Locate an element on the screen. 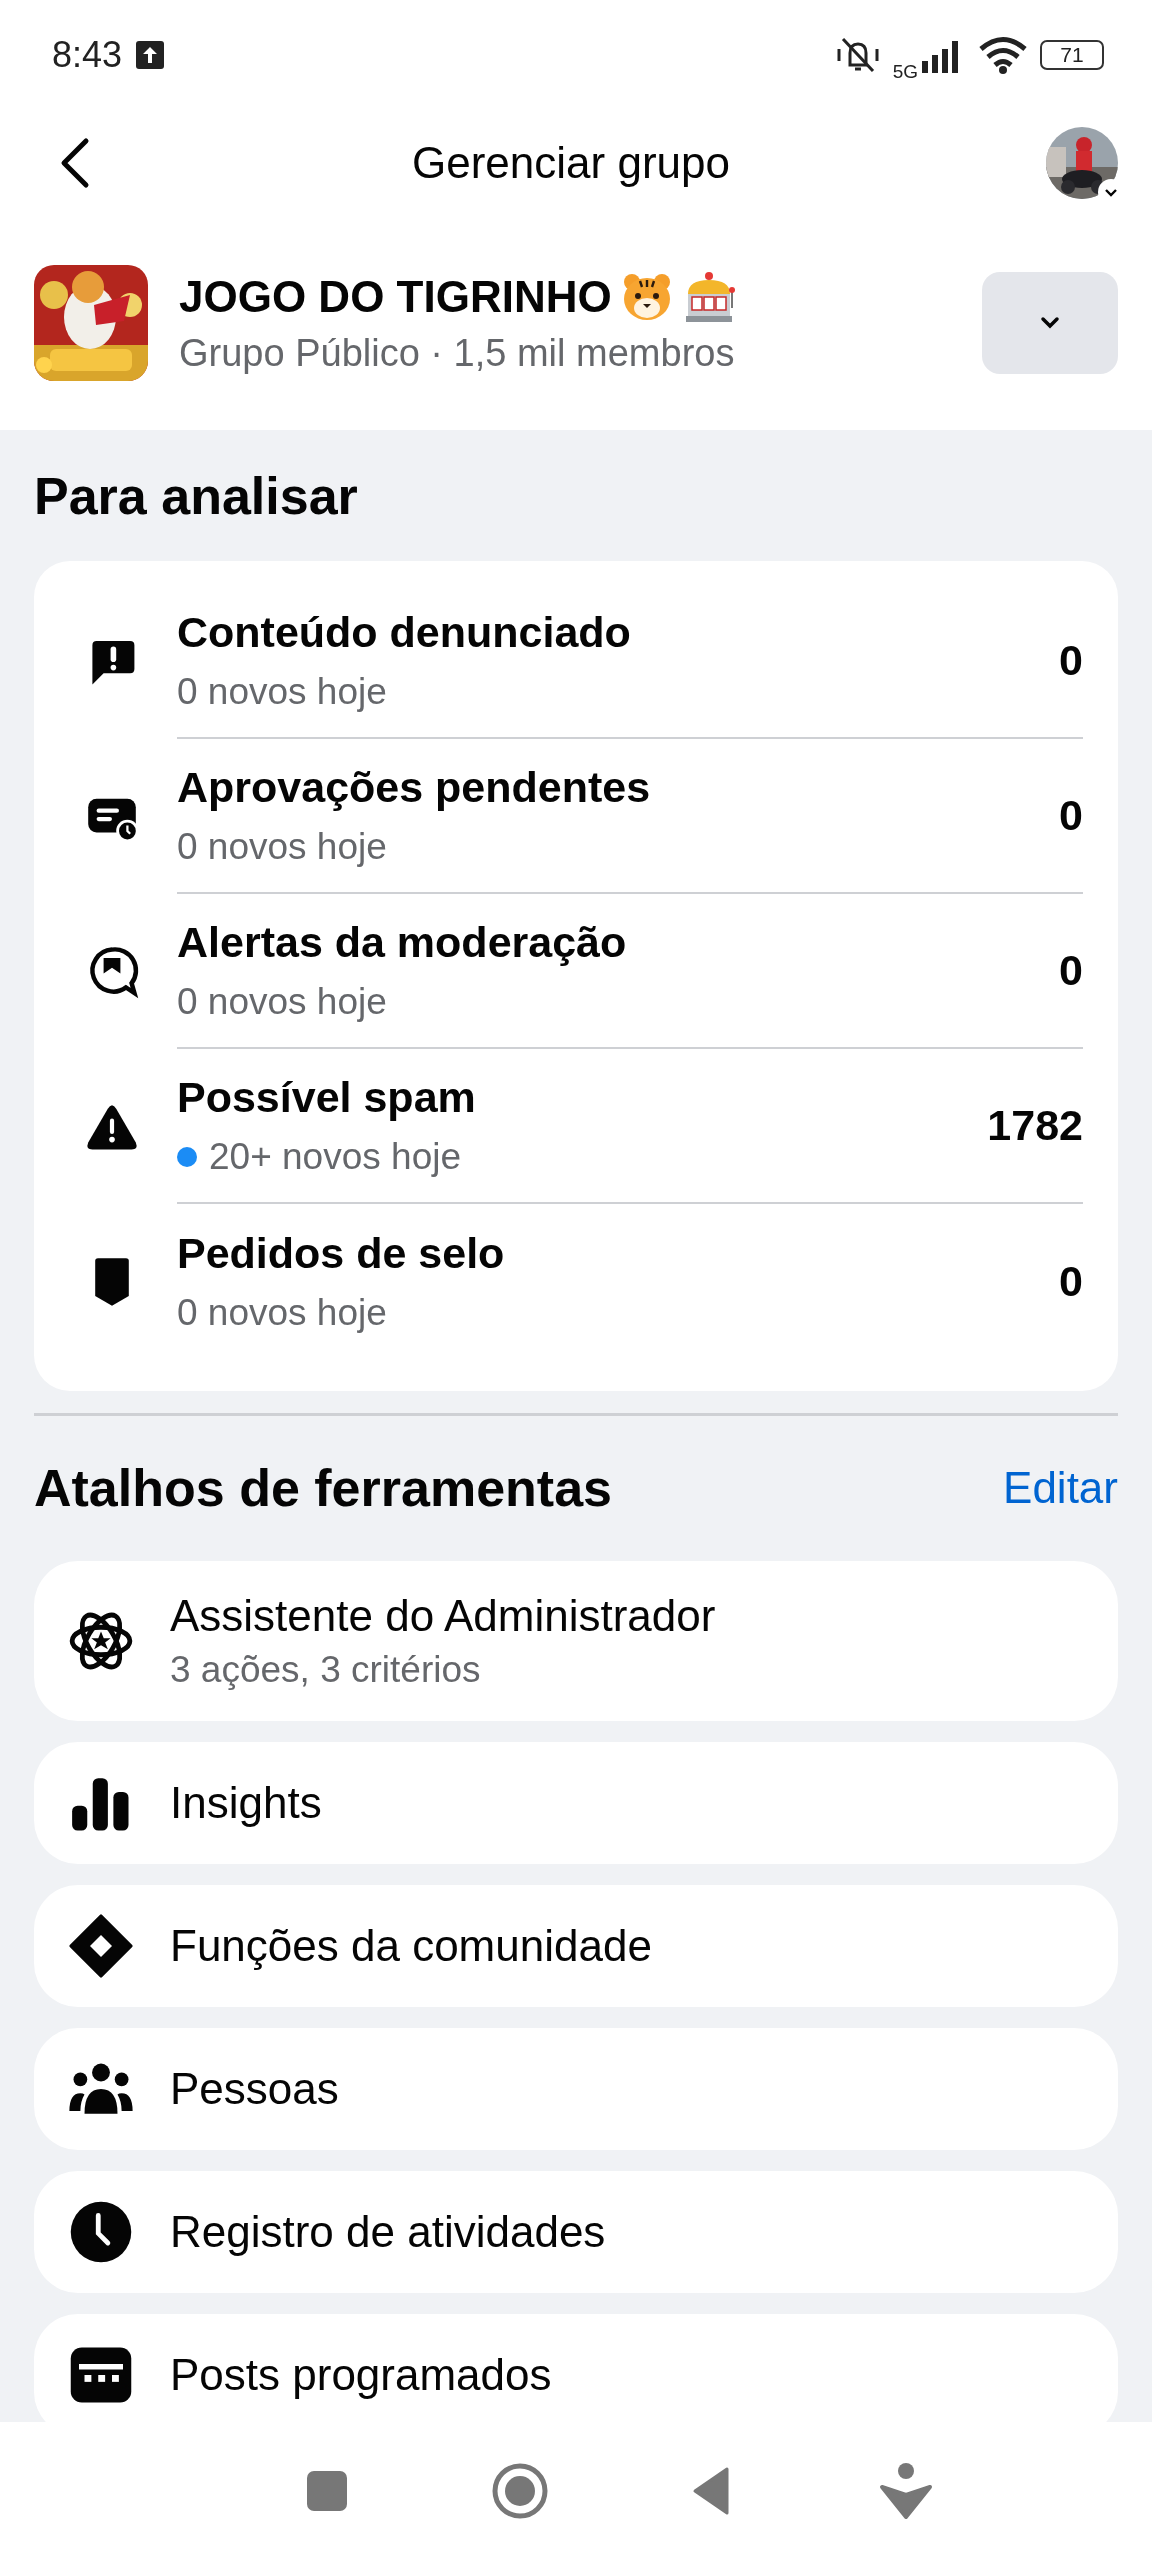 The width and height of the screenshot is (1152, 2560). item-count: 1782 is located at coordinates (1035, 1125).